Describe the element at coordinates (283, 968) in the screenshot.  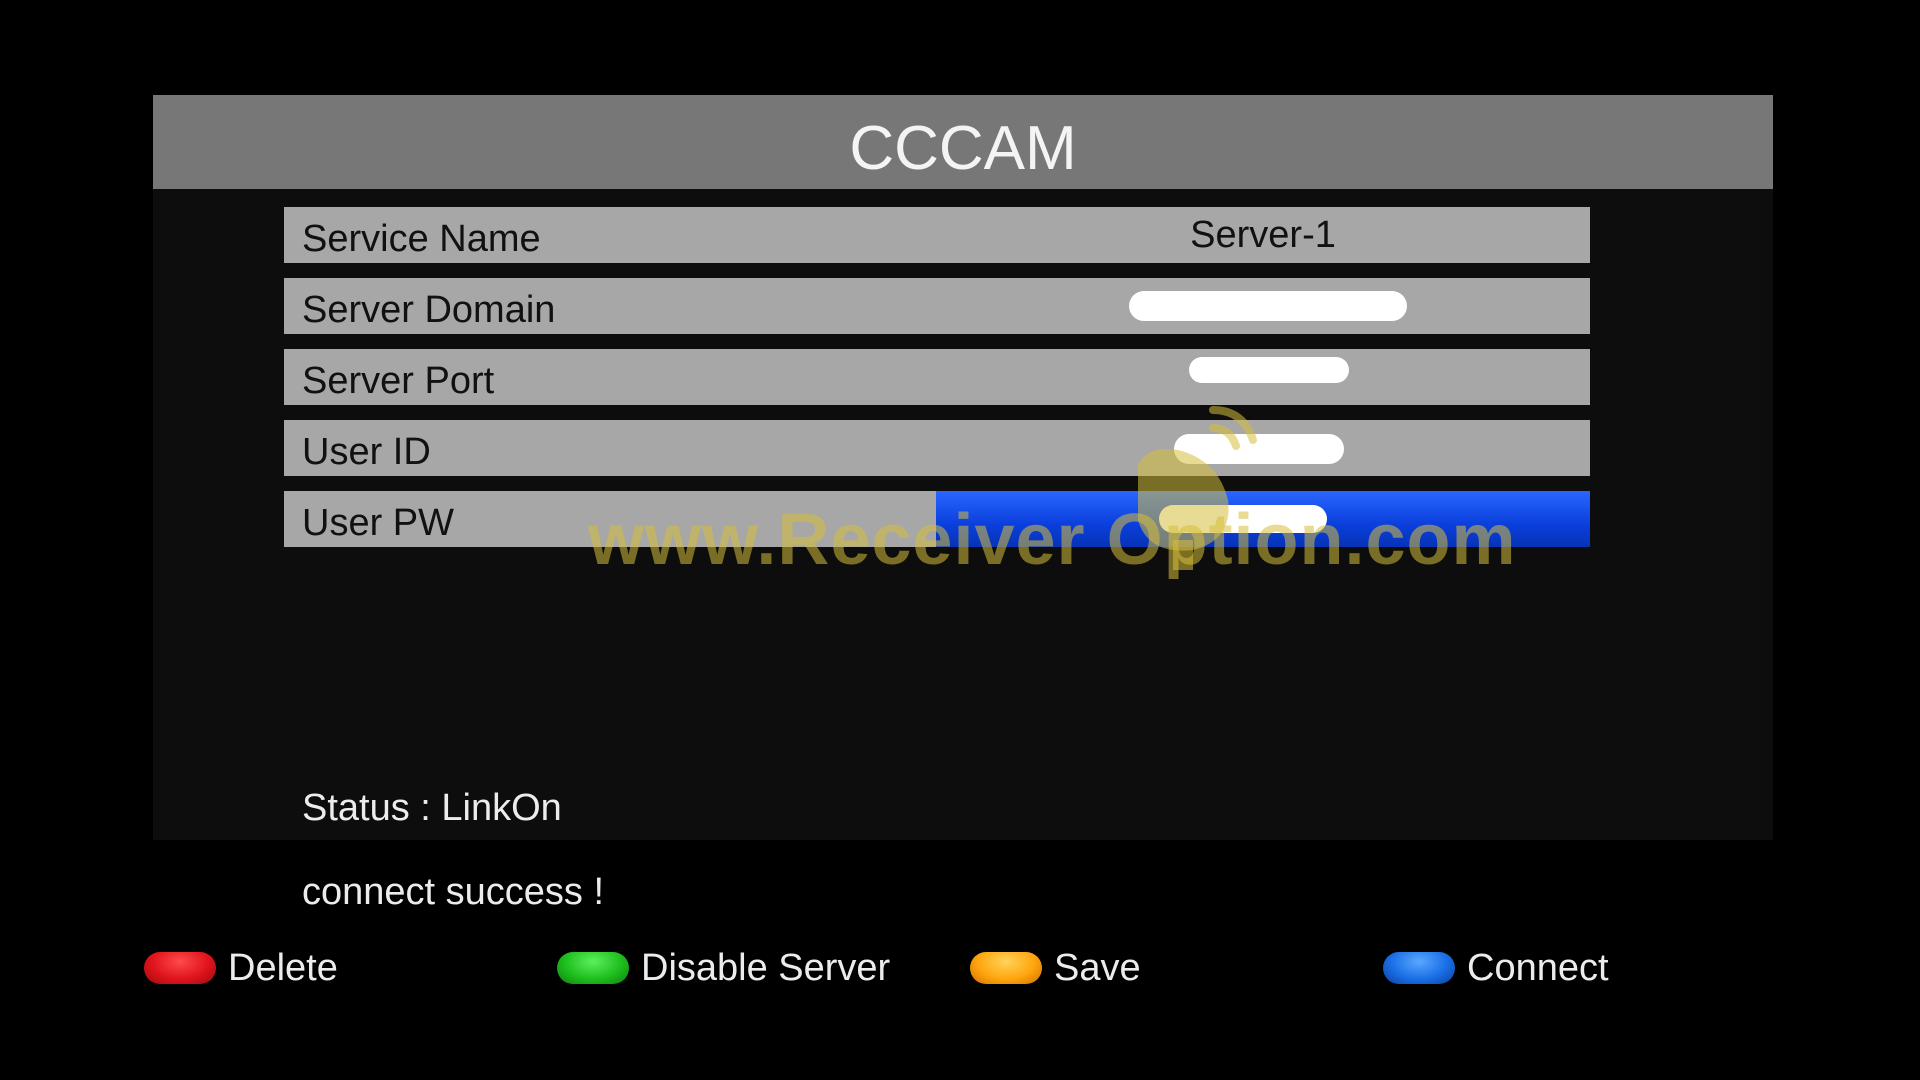
I see `hint-label: Delete` at that location.